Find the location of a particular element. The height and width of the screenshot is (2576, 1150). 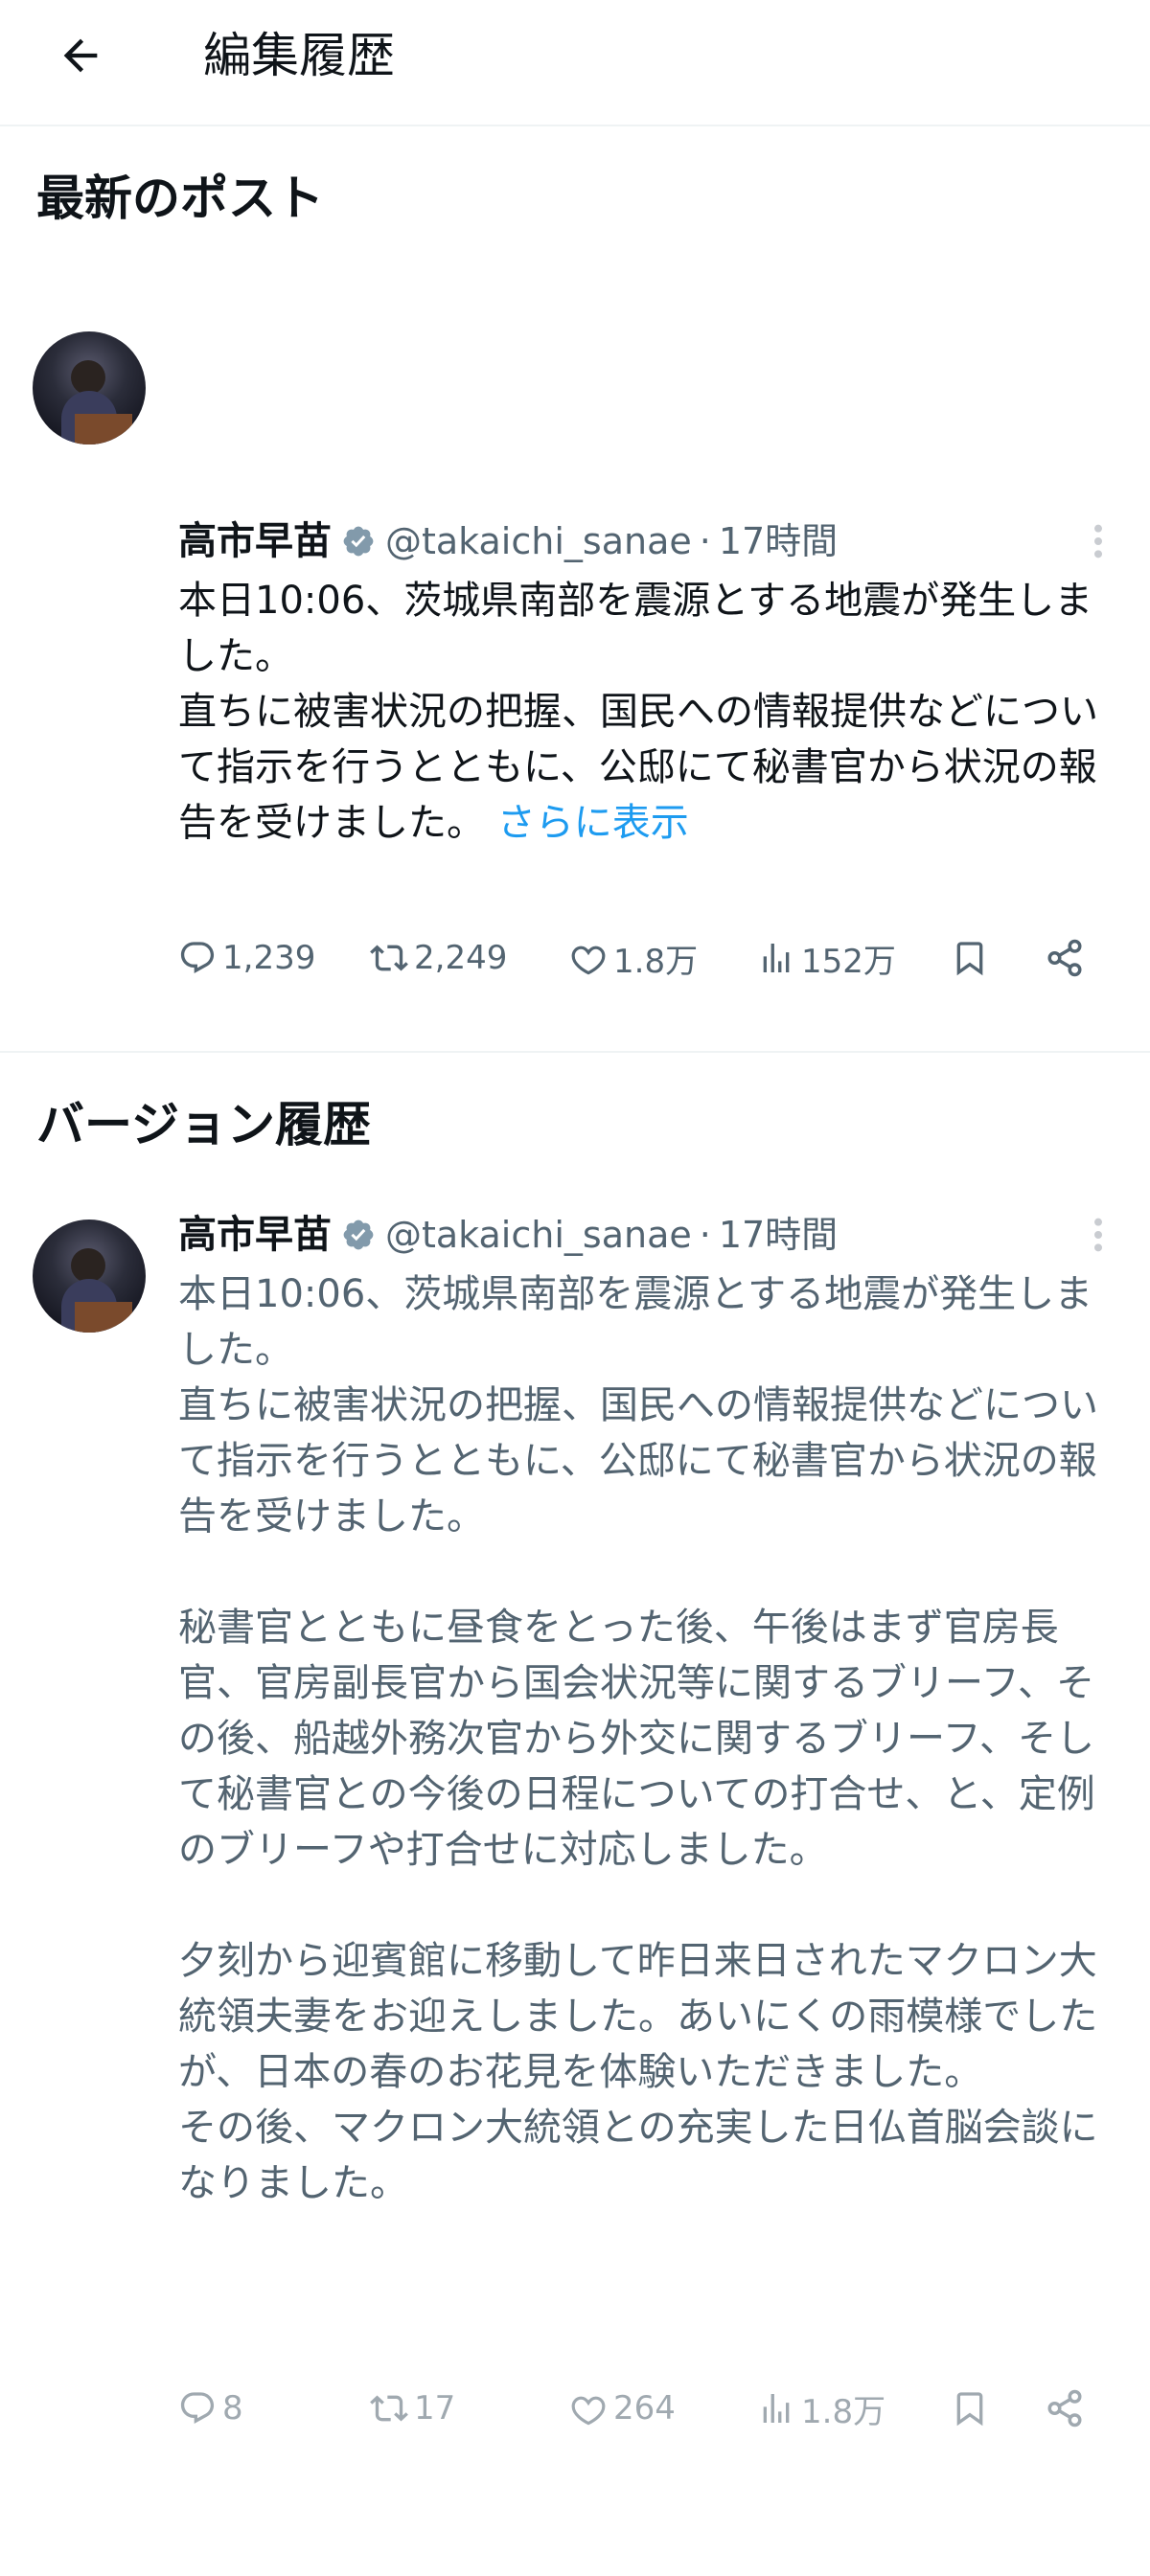

back-button is located at coordinates (80, 55).